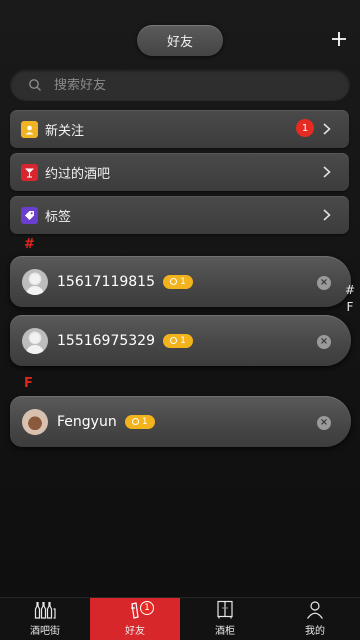 The height and width of the screenshot is (640, 360). I want to click on tab-bar-street: 酒吧街, so click(45, 619).